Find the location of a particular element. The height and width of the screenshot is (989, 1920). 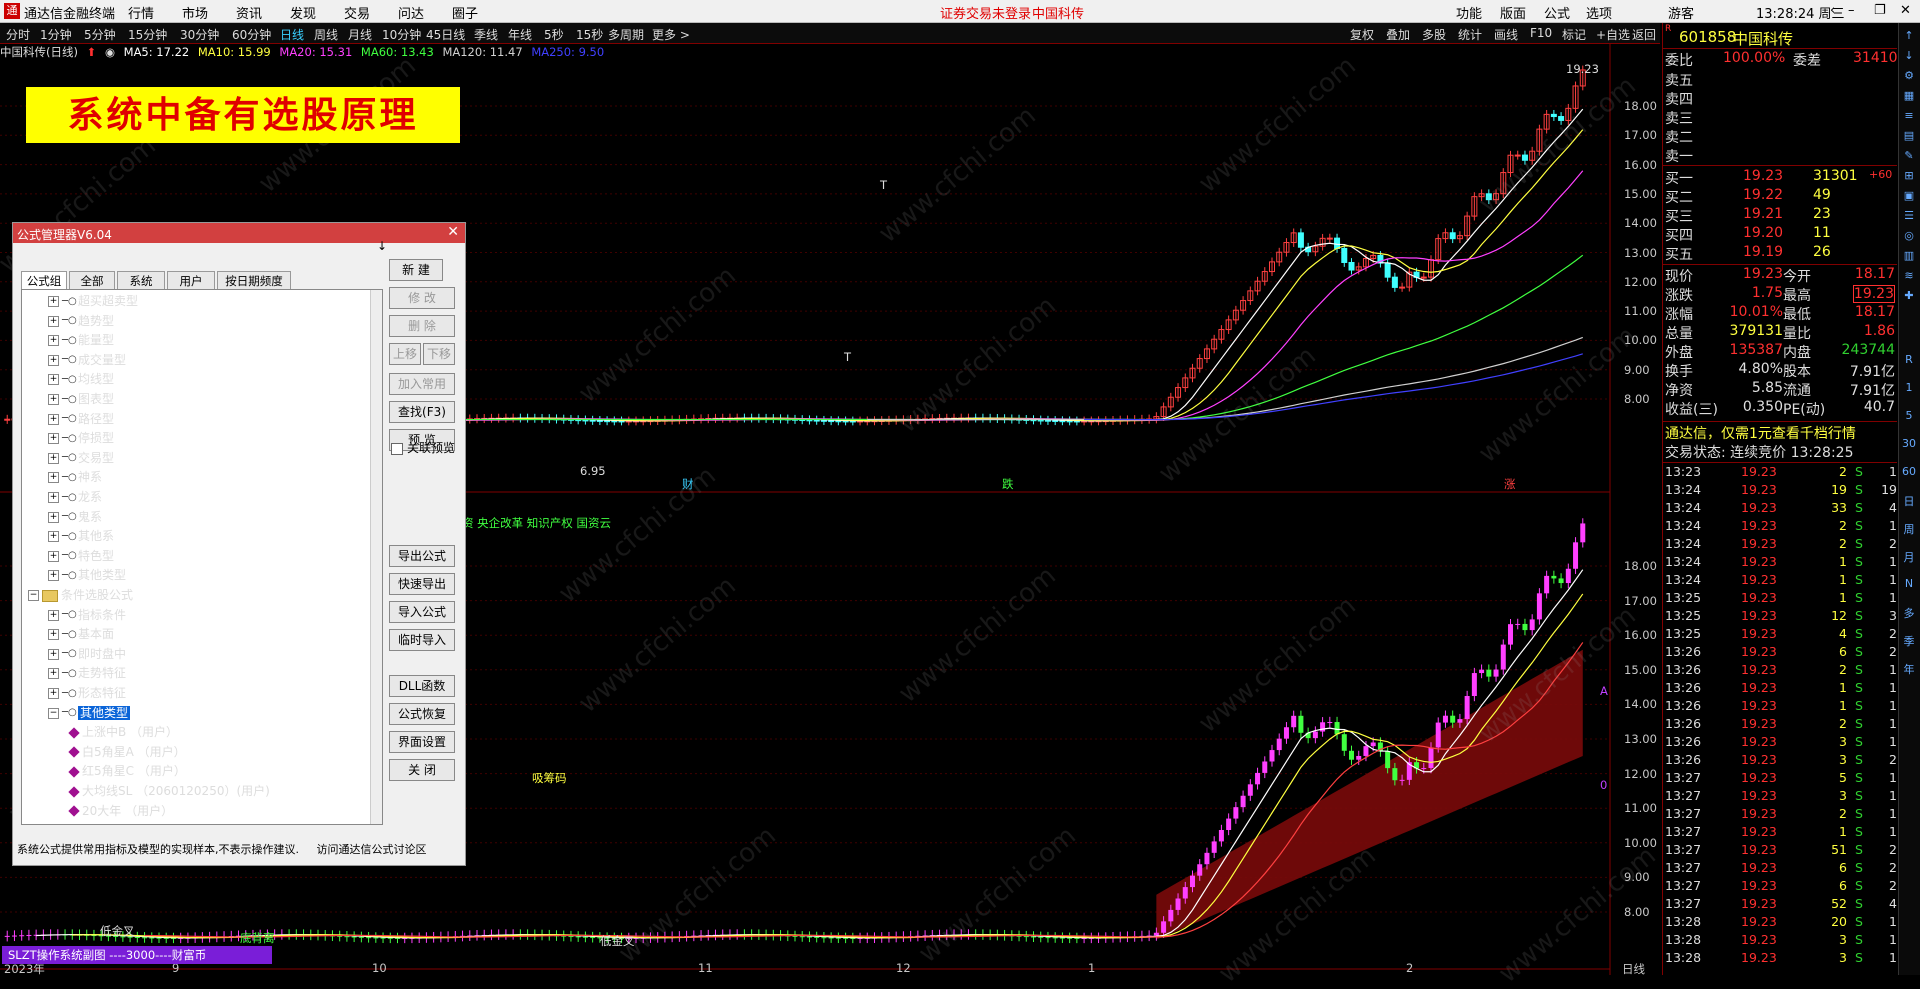

side-period-icon: N is located at coordinates (1909, 584).